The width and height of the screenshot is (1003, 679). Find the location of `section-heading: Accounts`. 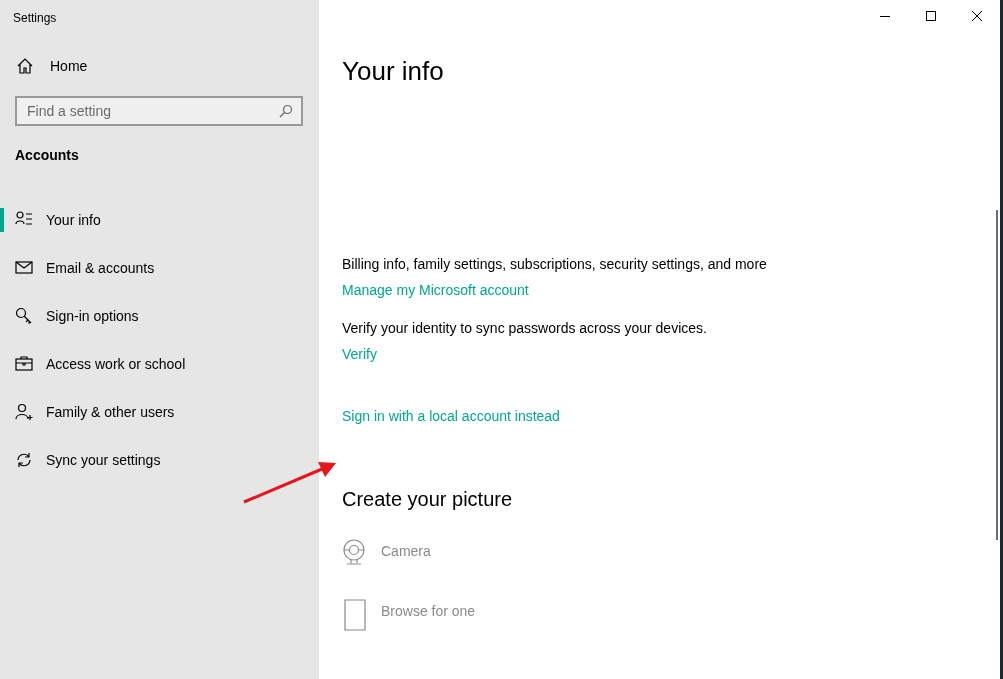

section-heading: Accounts is located at coordinates (47, 155).